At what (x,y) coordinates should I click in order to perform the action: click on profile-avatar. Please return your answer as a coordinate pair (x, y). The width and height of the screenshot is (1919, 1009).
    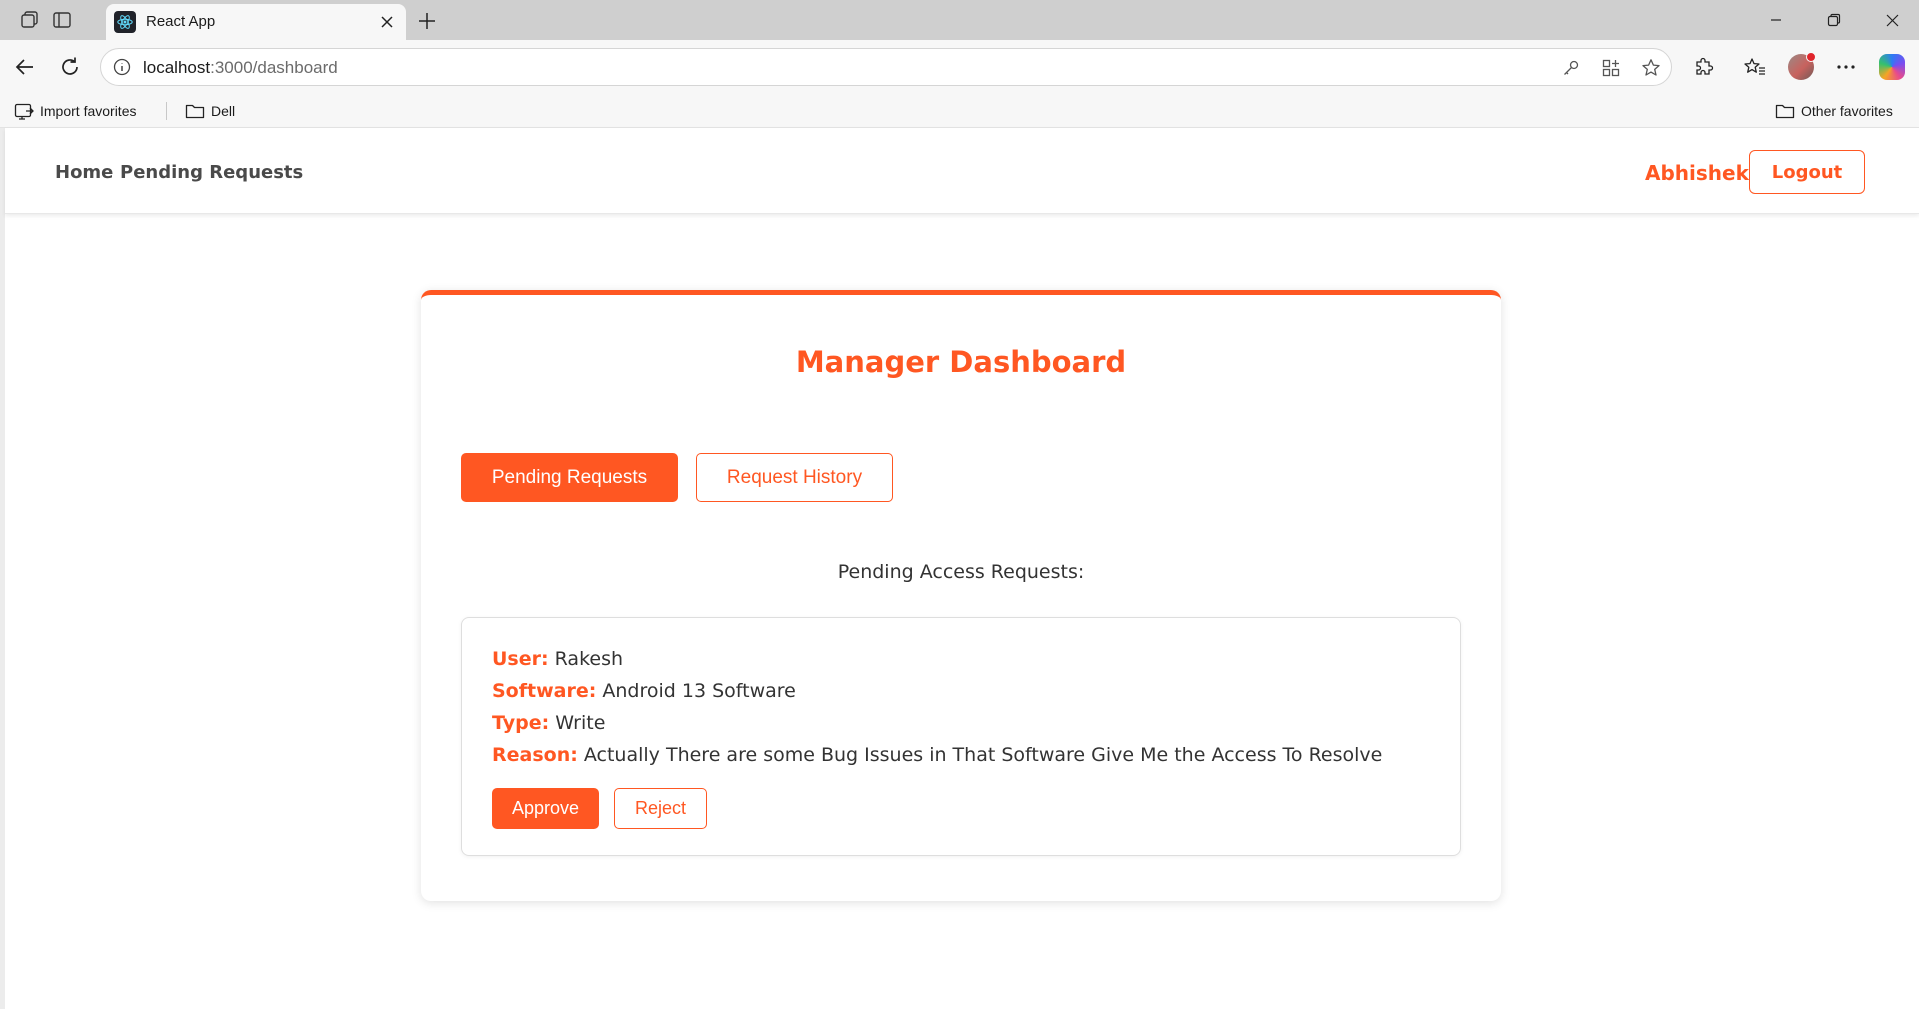
    Looking at the image, I should click on (1801, 66).